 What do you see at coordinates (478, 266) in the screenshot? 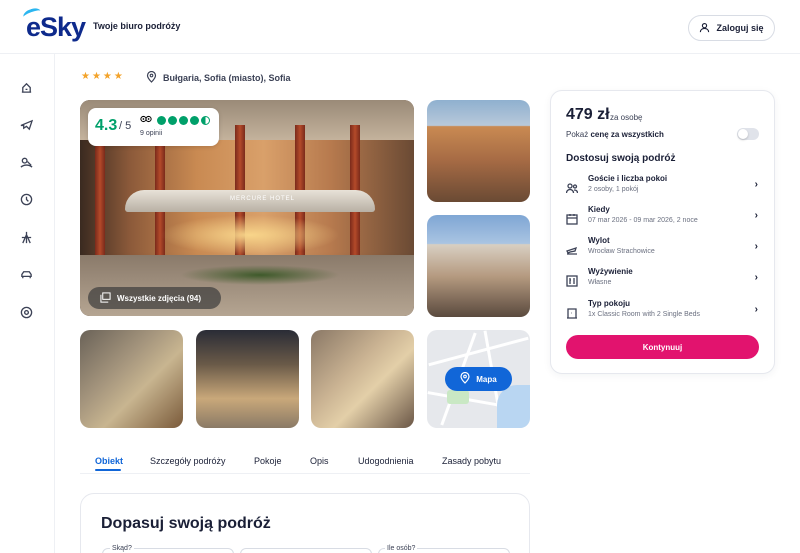
I see `hotel-photo-building` at bounding box center [478, 266].